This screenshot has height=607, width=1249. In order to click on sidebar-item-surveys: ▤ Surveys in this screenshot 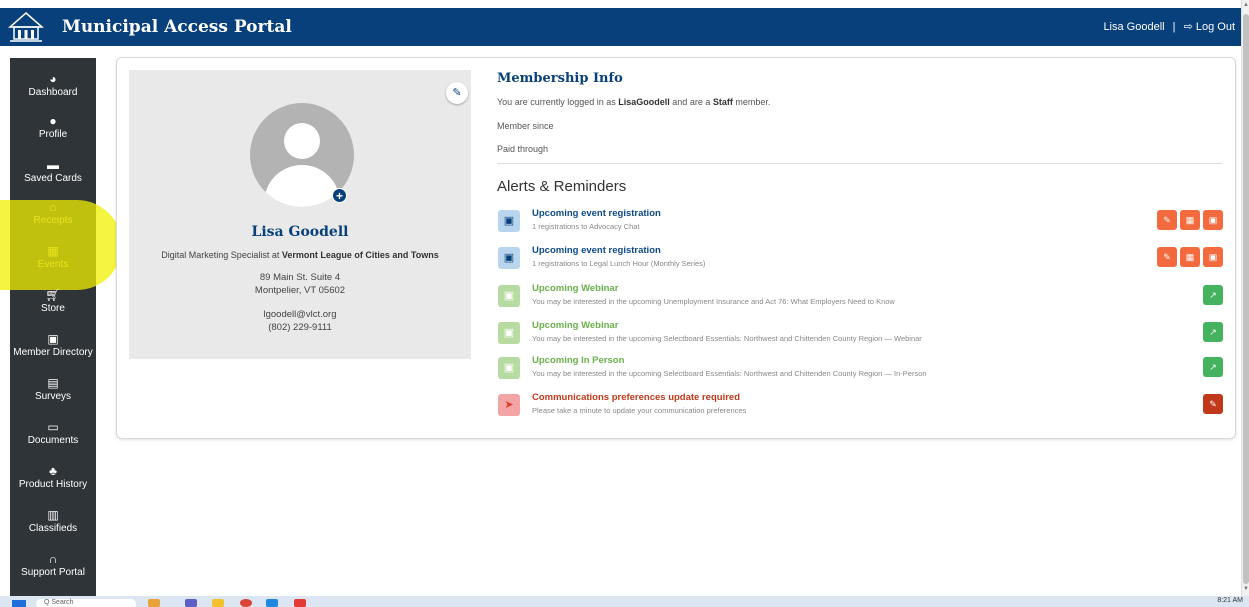, I will do `click(53, 389)`.